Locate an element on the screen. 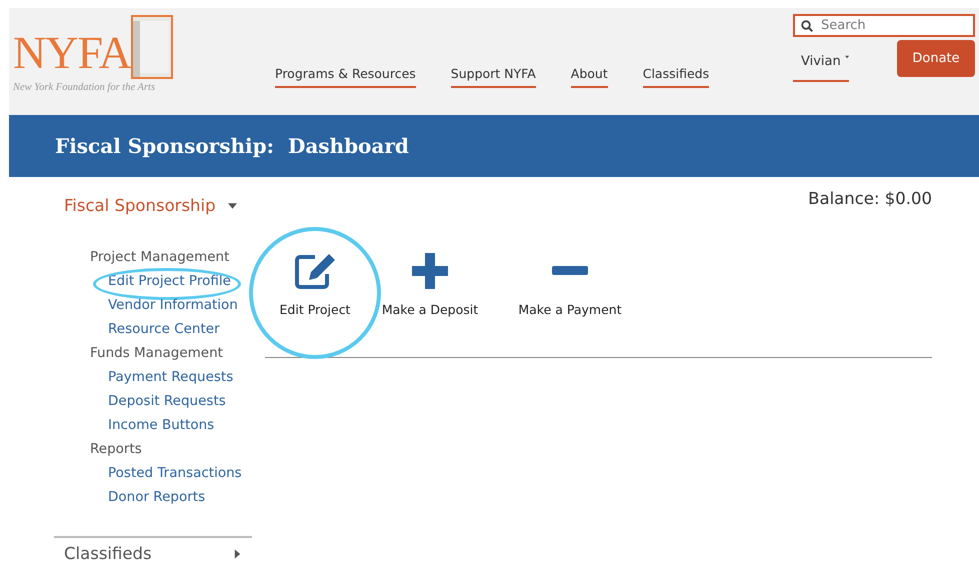 The image size is (979, 566). action-button: Make a Payment is located at coordinates (570, 284).